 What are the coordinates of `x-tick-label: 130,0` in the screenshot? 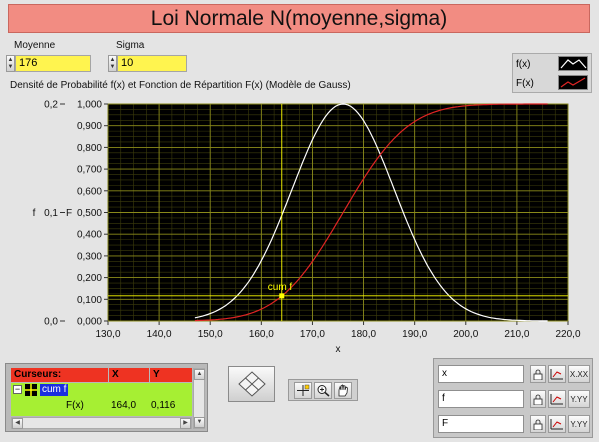 It's located at (107, 334).